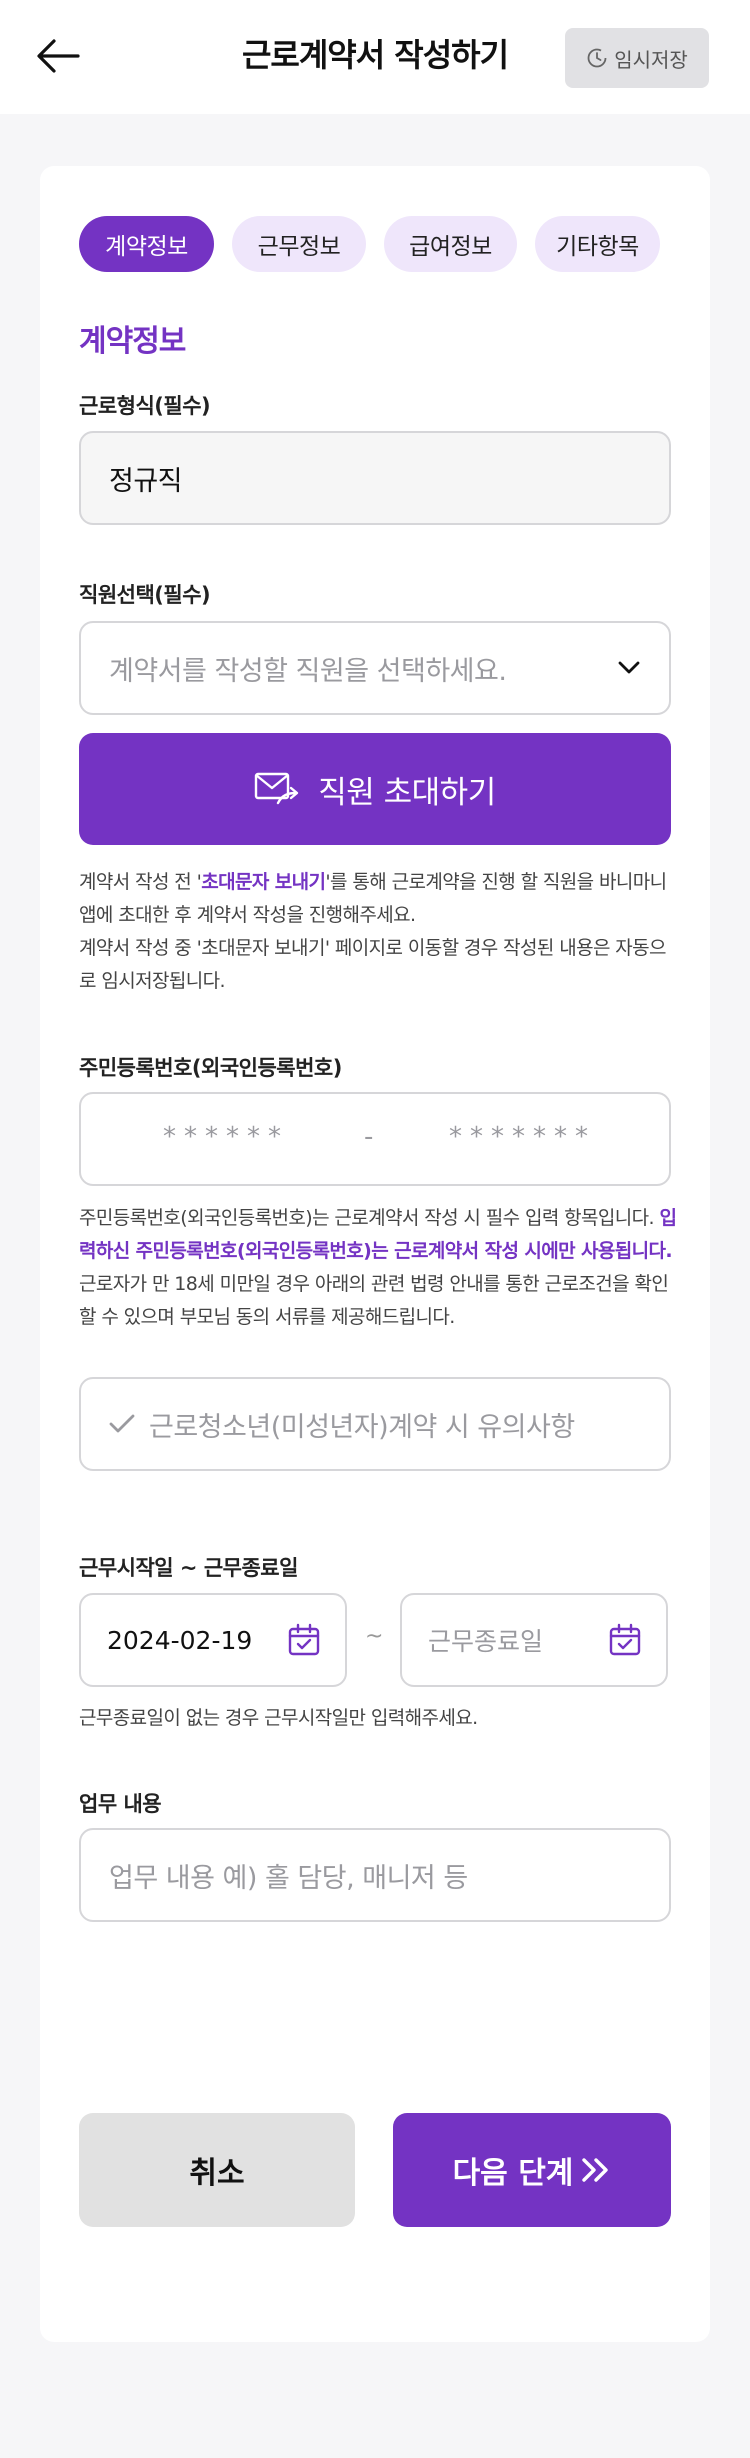 The width and height of the screenshot is (750, 2458). Describe the element at coordinates (277, 788) in the screenshot. I see `envelope-send-icon` at that location.